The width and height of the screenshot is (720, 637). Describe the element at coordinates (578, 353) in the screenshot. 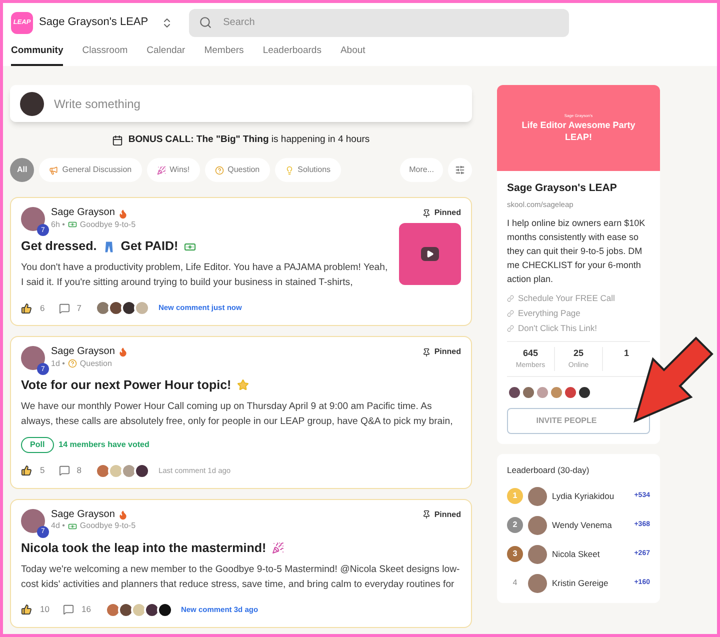

I see `stat-value: 25` at that location.